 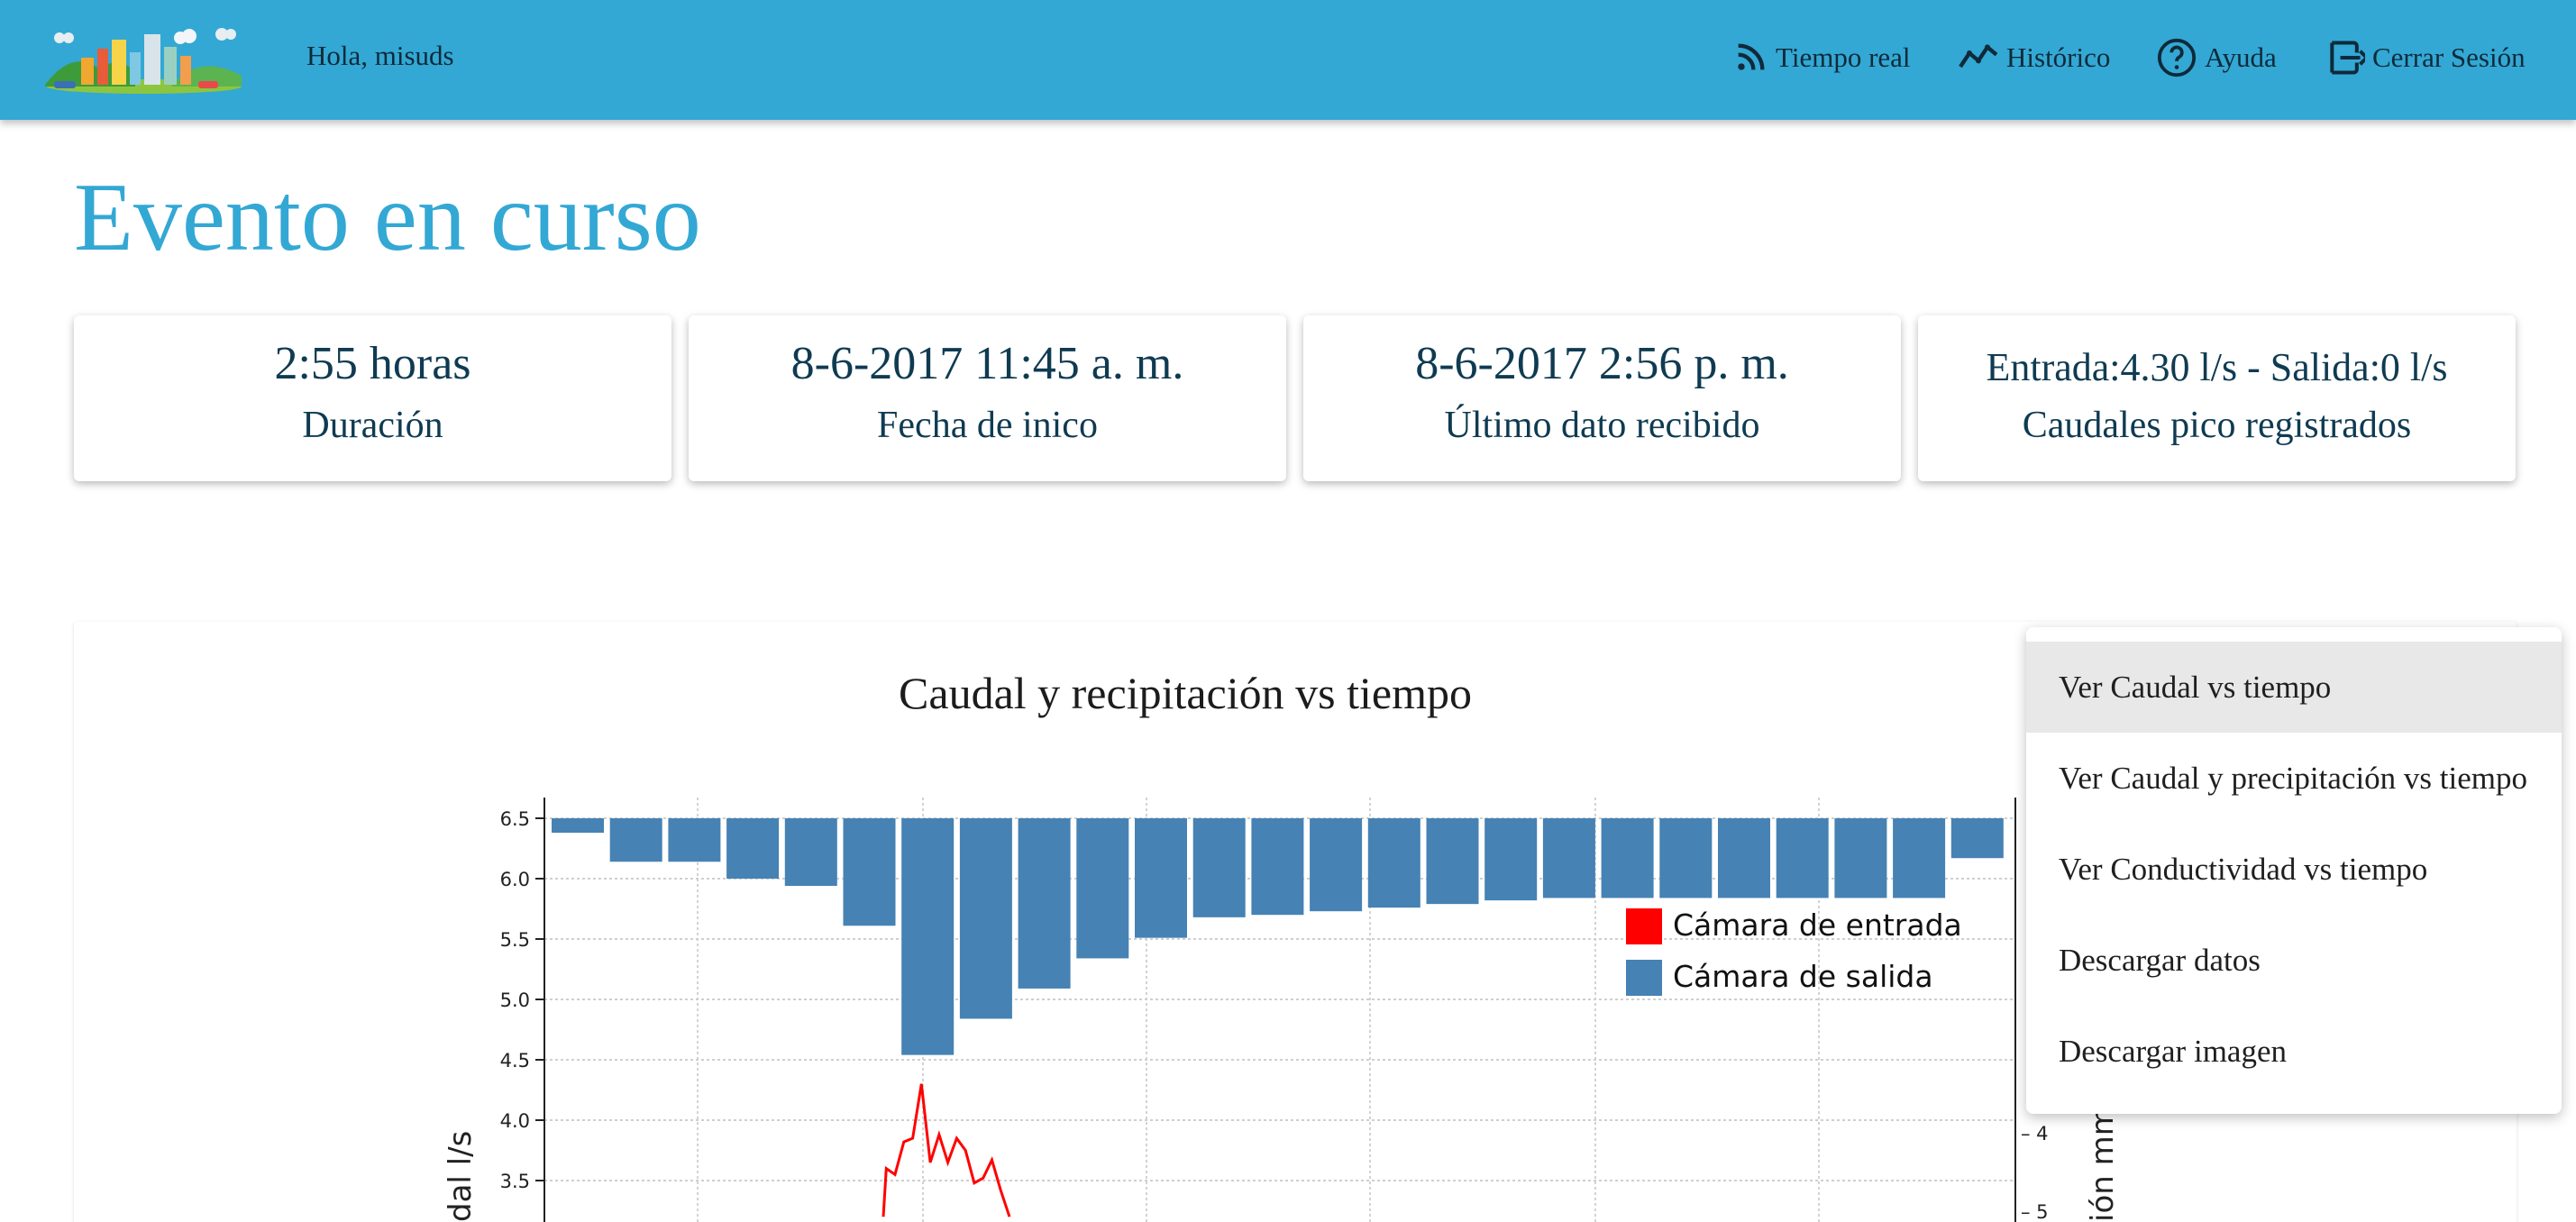 What do you see at coordinates (2294, 1051) in the screenshot?
I see `menu-item-descargar-imagen: Descargar imagen` at bounding box center [2294, 1051].